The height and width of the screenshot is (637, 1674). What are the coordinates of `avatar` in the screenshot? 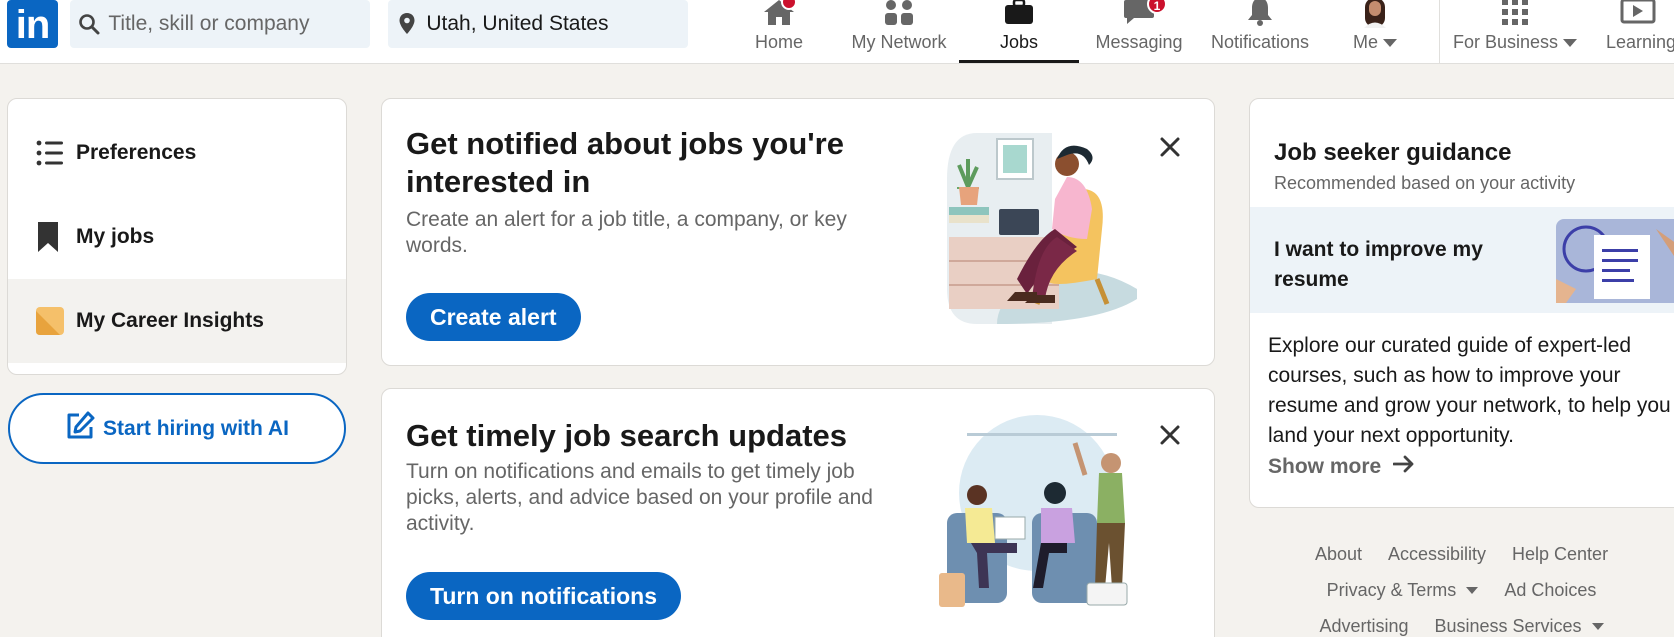 It's located at (1375, 16).